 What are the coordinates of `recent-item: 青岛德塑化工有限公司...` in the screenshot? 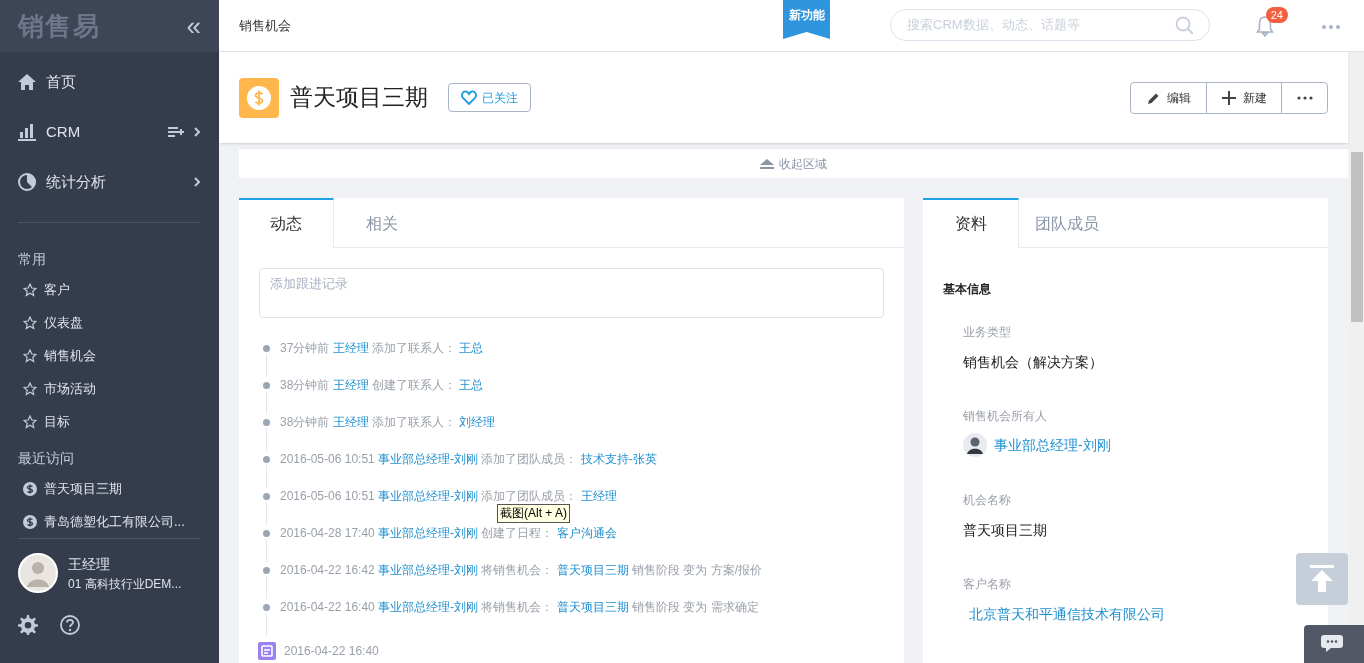 It's located at (109, 521).